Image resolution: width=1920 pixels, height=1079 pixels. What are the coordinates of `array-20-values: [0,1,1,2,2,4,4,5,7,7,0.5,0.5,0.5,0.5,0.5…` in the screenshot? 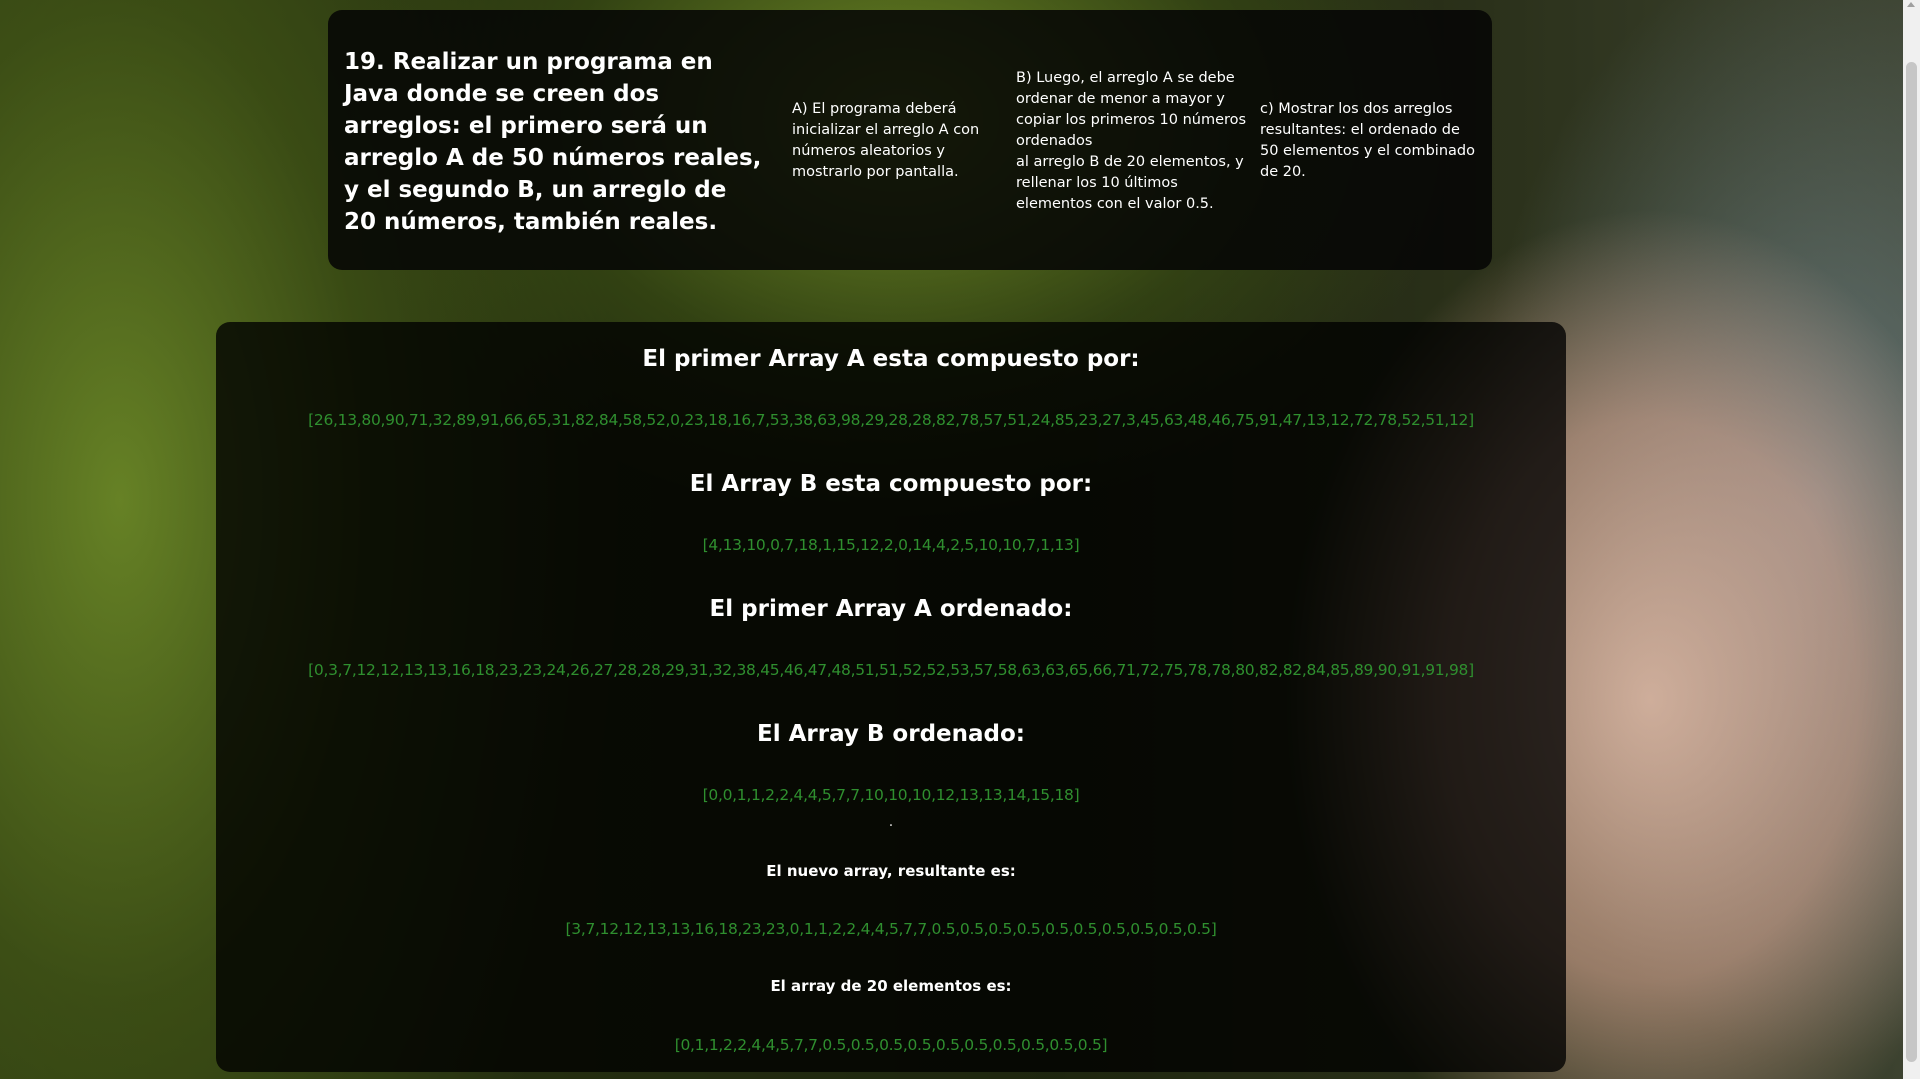 It's located at (891, 1045).